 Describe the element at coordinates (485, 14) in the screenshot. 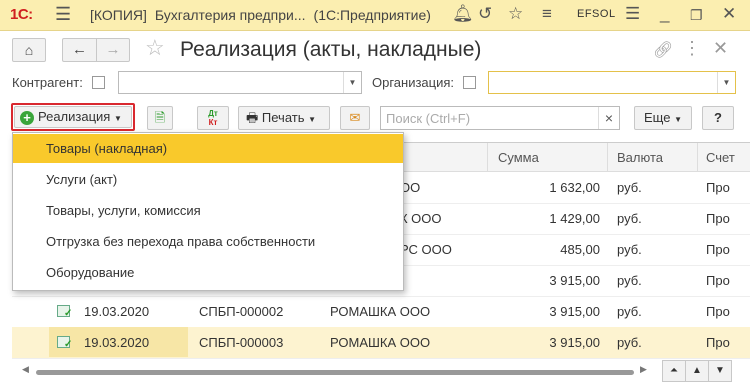

I see `history-icon: ↺` at that location.